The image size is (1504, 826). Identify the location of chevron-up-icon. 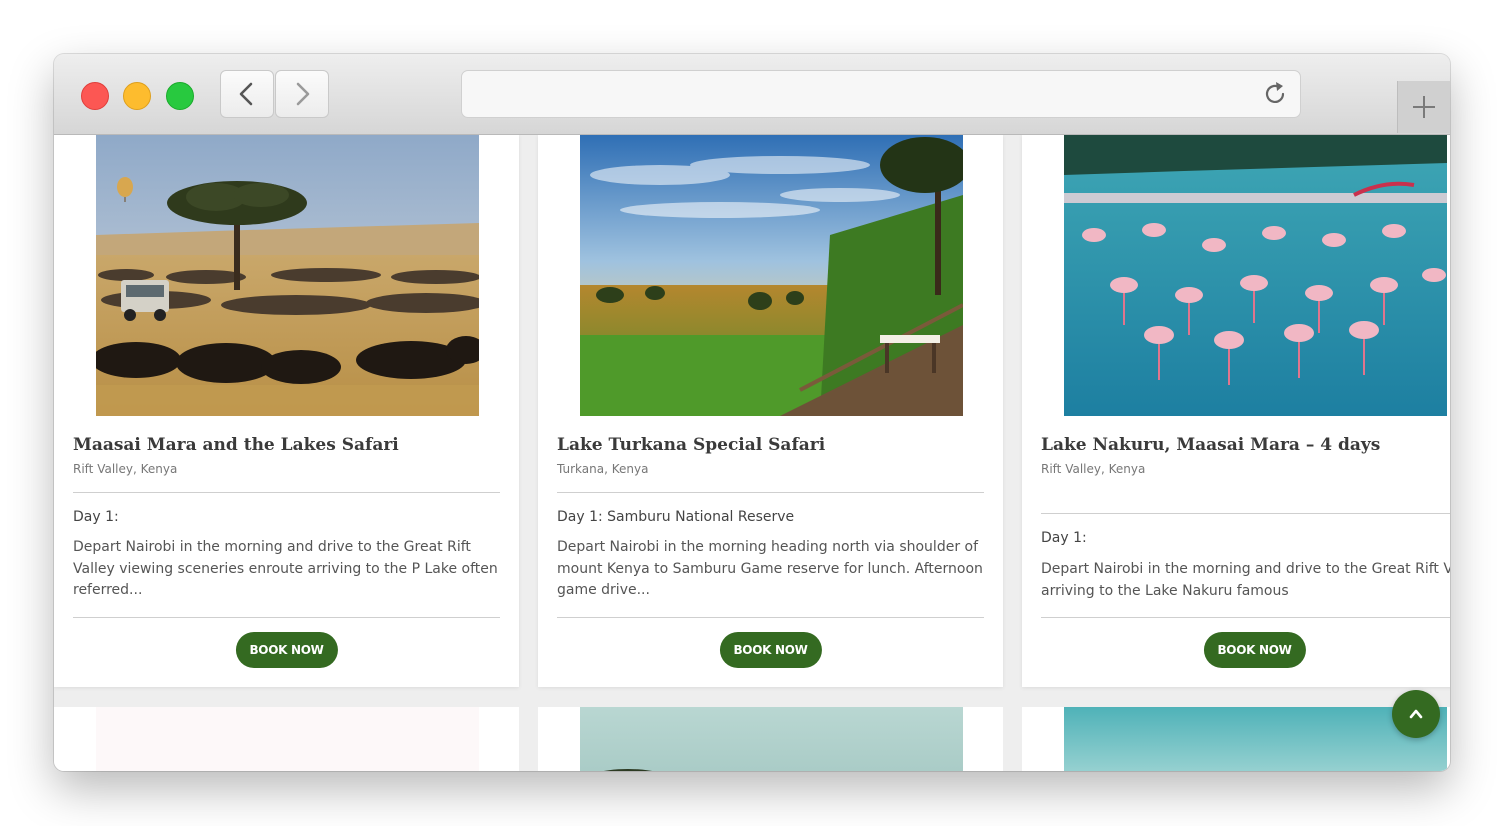
(1416, 714).